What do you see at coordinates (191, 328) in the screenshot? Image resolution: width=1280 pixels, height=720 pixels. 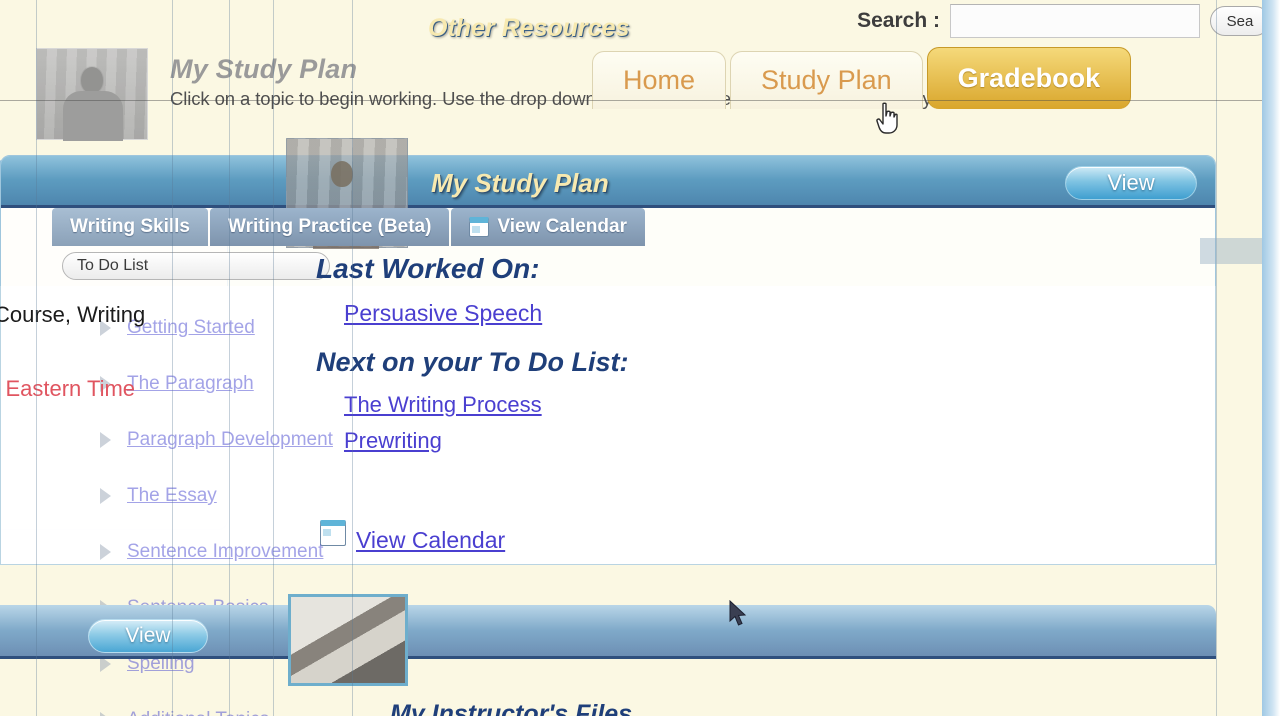 I see `topic-link: Getting Started` at bounding box center [191, 328].